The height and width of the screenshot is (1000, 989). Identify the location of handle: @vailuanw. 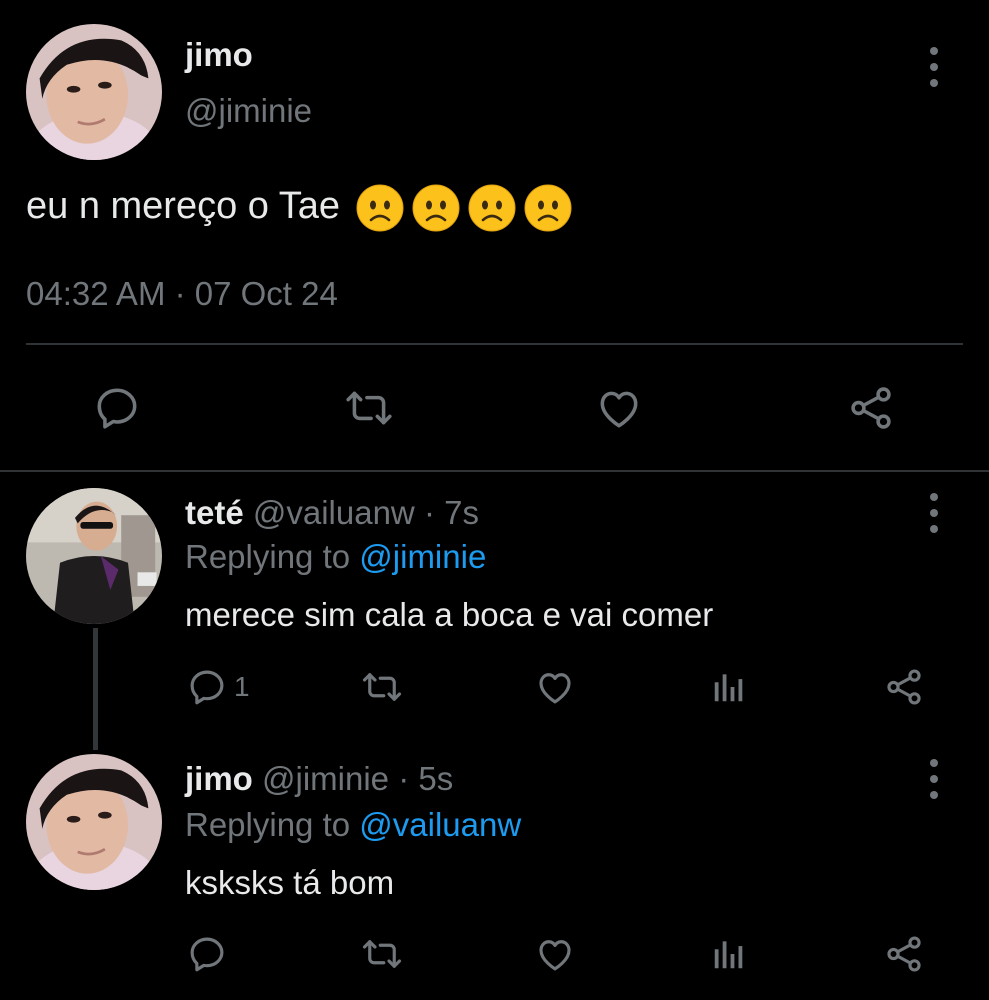
(334, 512).